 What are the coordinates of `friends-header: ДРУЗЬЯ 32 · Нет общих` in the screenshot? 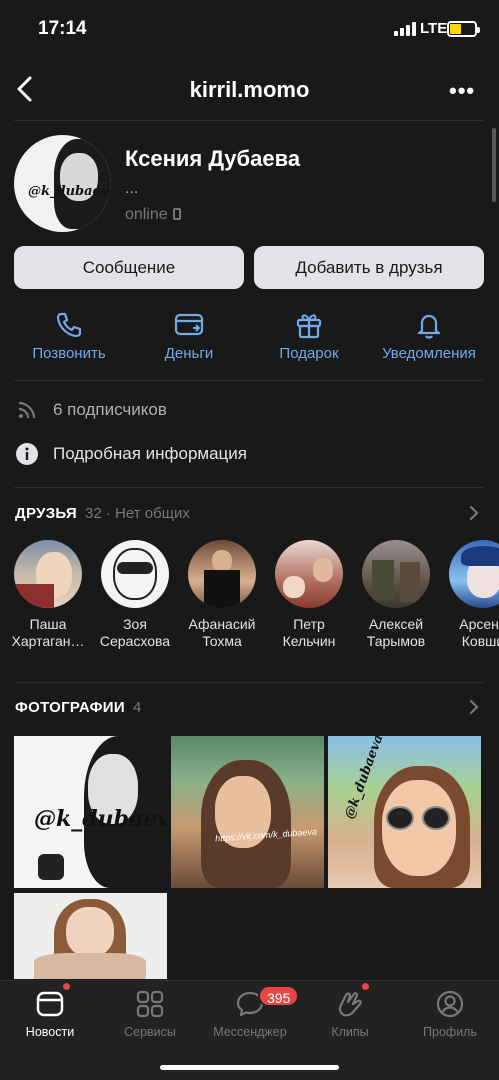 It's located at (102, 513).